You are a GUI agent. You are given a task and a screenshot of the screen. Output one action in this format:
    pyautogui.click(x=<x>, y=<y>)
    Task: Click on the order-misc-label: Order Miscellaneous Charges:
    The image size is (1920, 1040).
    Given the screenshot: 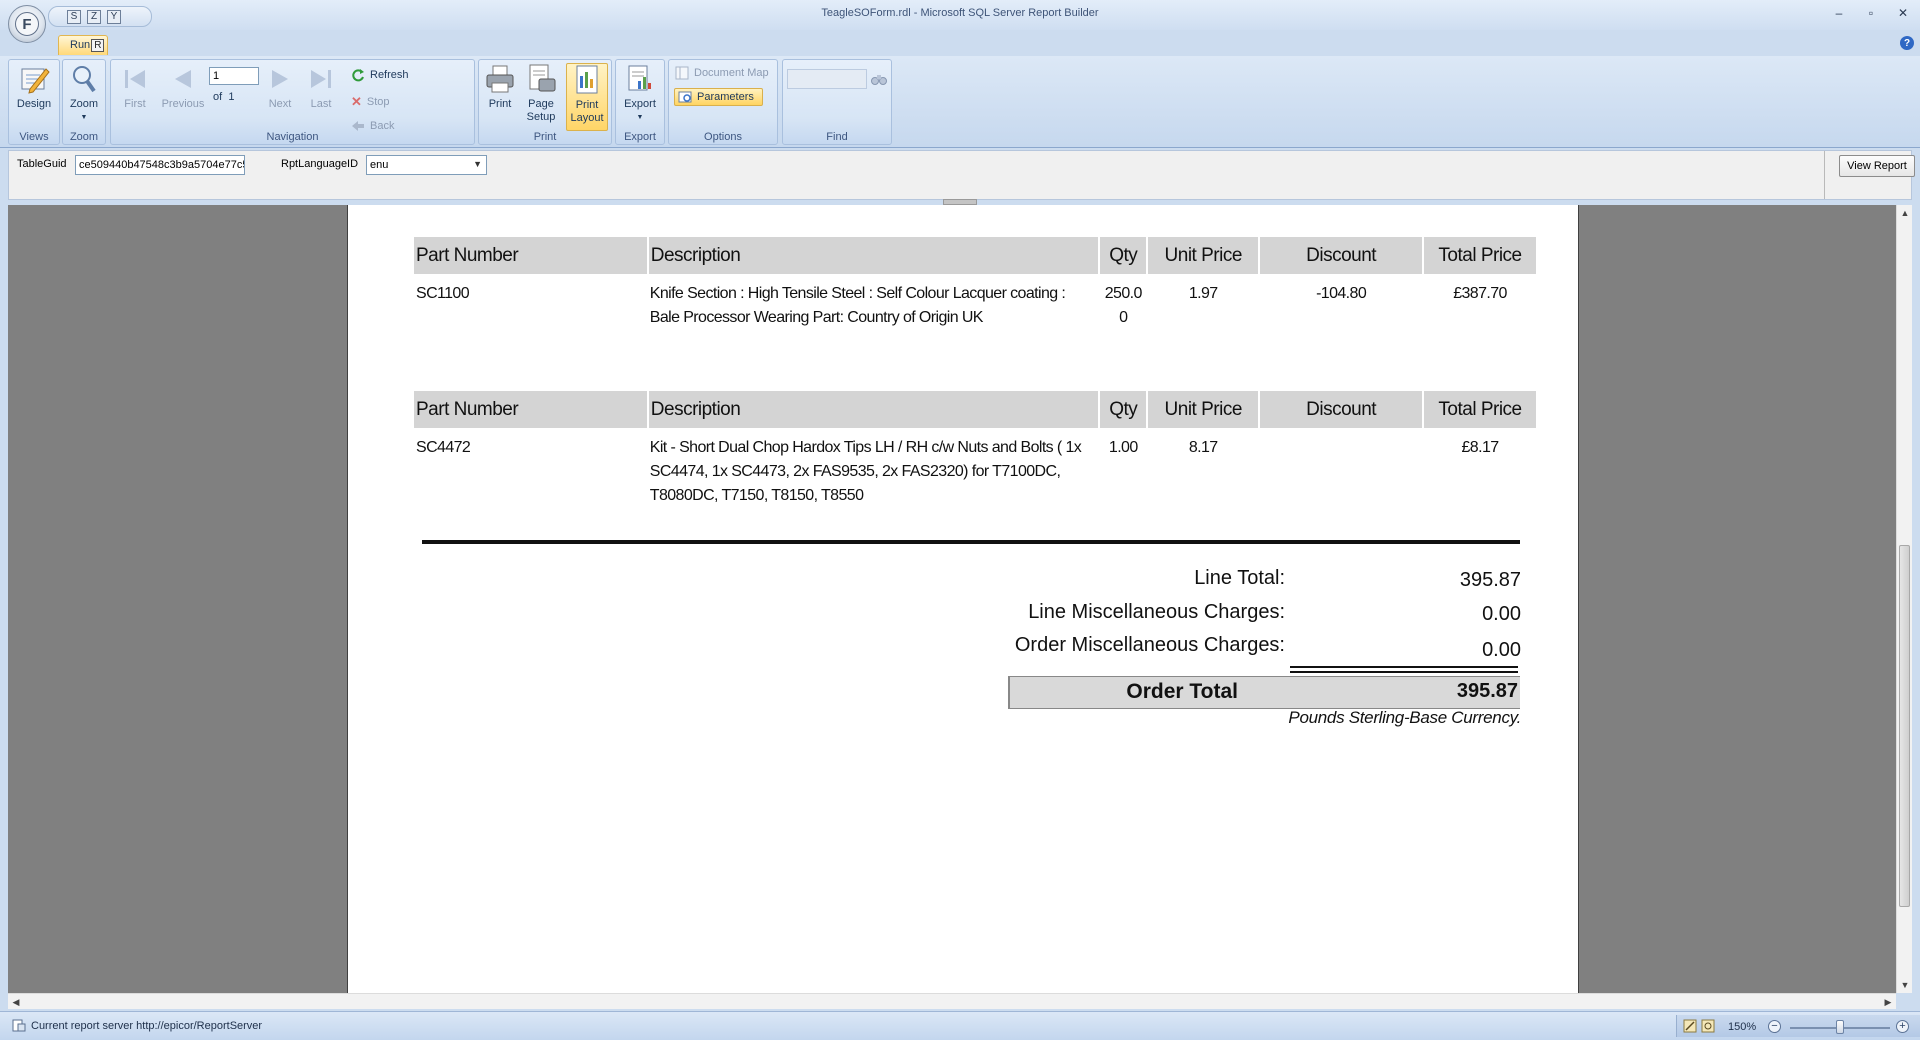 What is the action you would take?
    pyautogui.click(x=1149, y=645)
    